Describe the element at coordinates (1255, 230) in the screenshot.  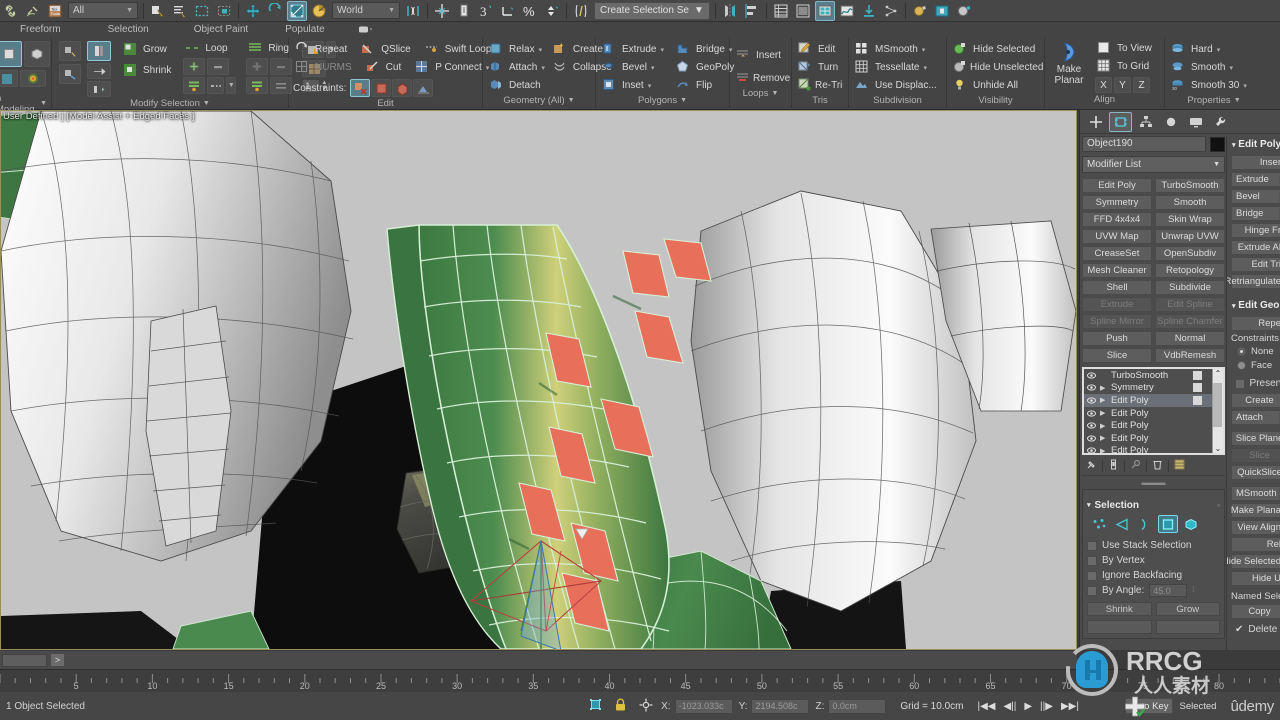
I see `hinge-from-edge-button: Hinge Fr` at that location.